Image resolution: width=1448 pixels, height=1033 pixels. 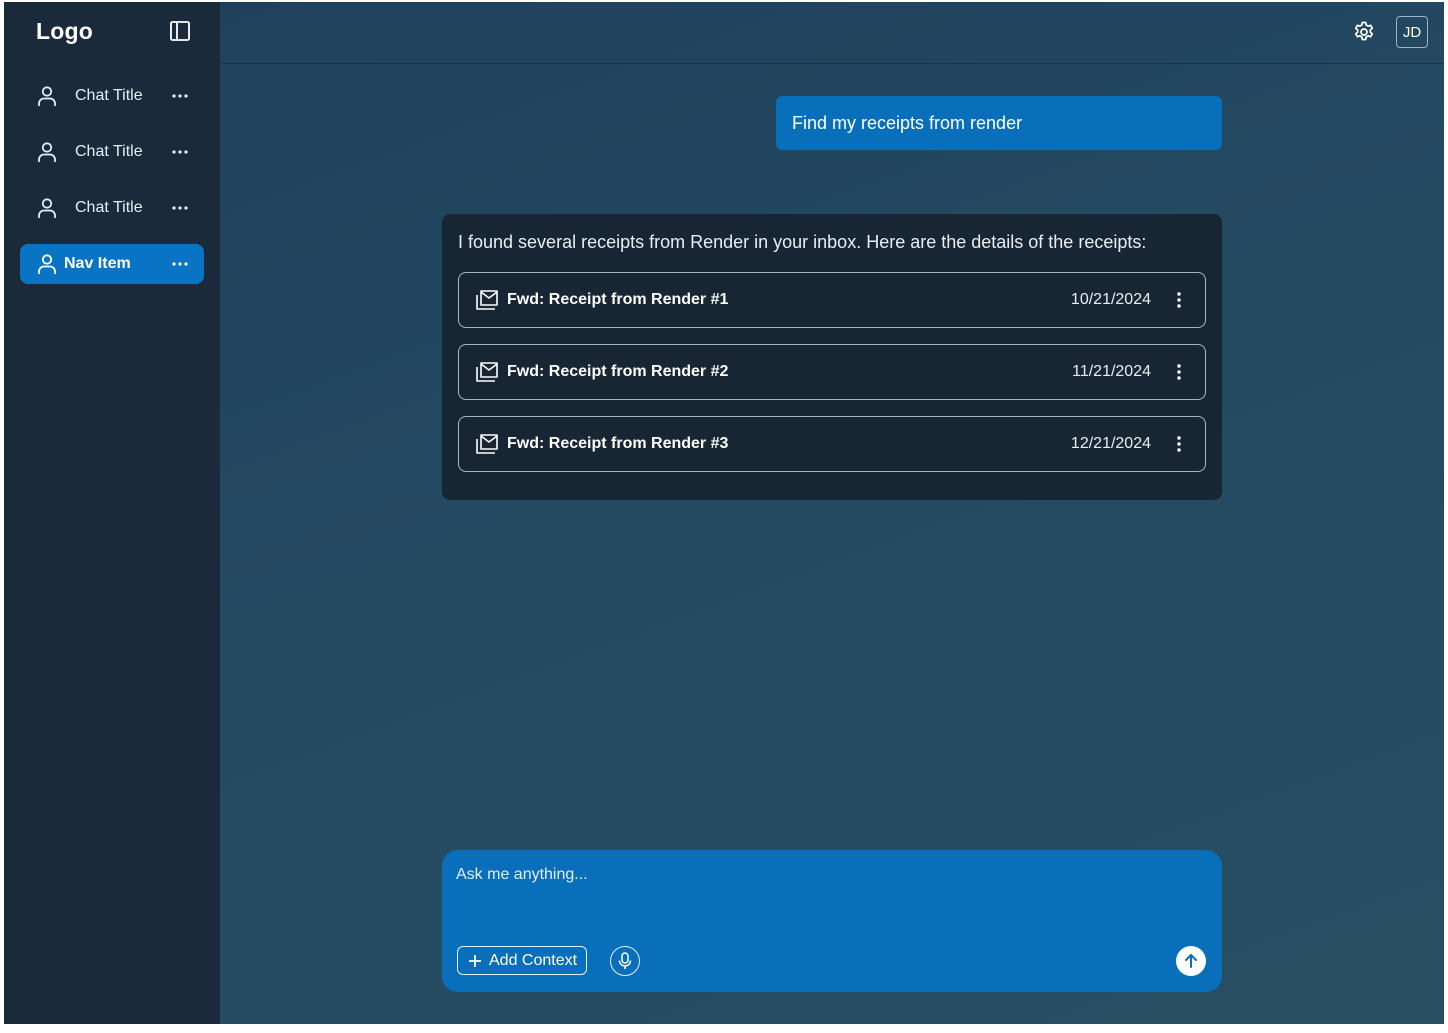 I want to click on receipt-item-3: Fwd: Receipt from Render #3 12/21/2024, so click(x=832, y=444).